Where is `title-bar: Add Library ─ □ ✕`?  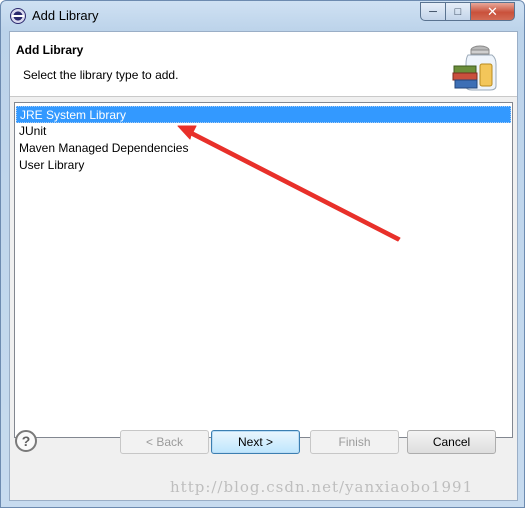 title-bar: Add Library ─ □ ✕ is located at coordinates (262, 15).